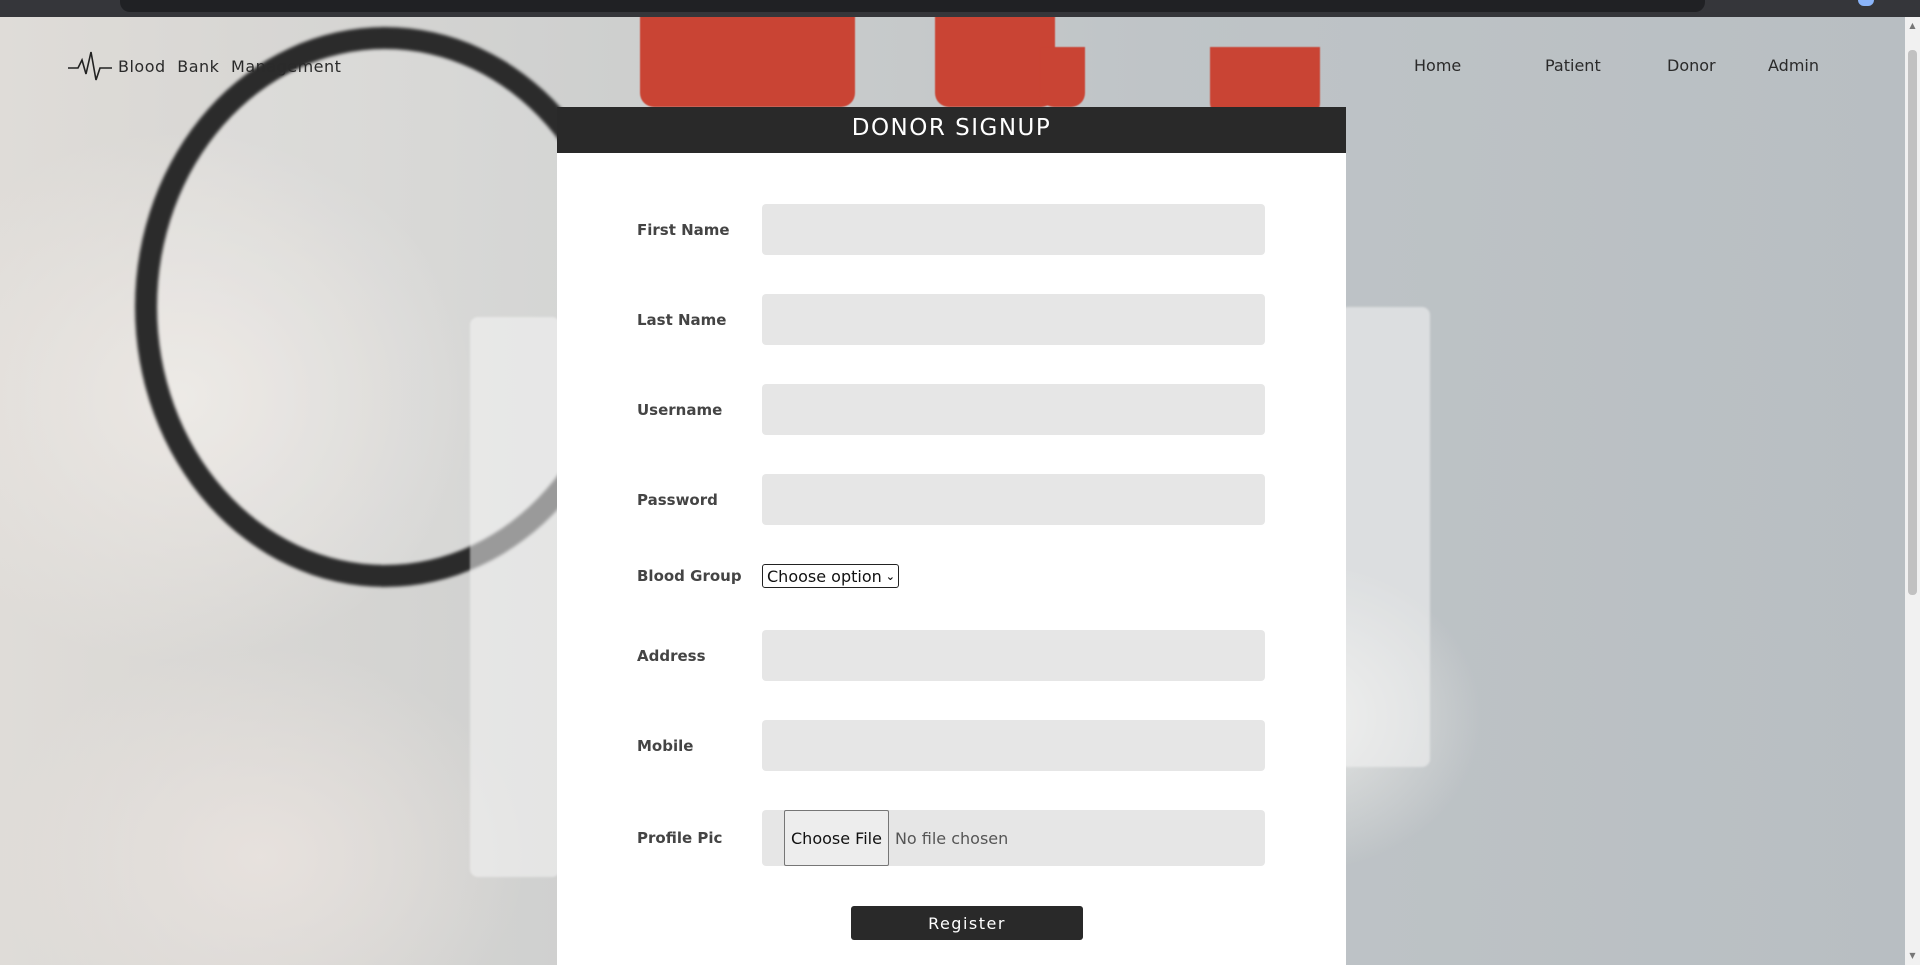  What do you see at coordinates (1013, 838) in the screenshot?
I see `profile-pic-file-input: Choose File No file chosen` at bounding box center [1013, 838].